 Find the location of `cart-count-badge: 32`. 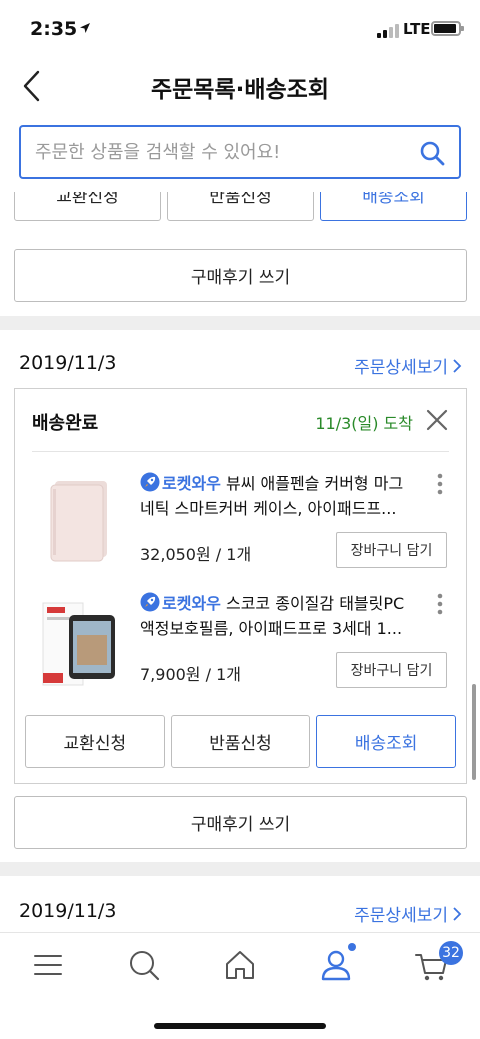

cart-count-badge: 32 is located at coordinates (451, 953).